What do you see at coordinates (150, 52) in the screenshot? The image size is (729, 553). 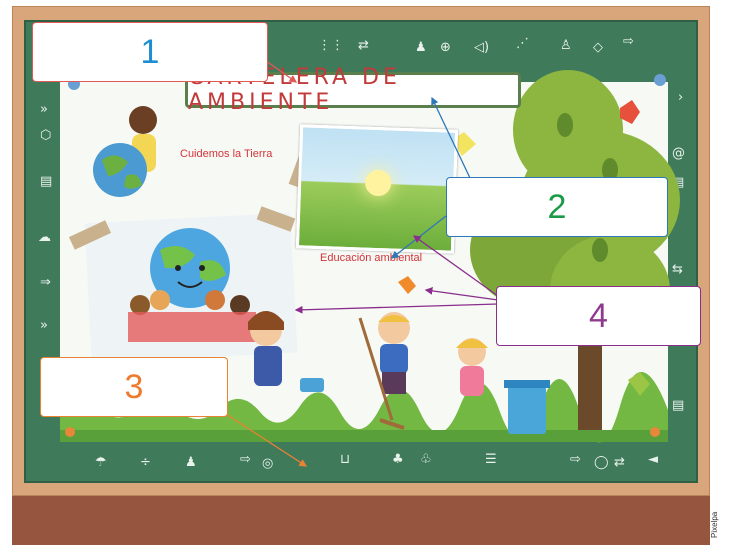 I see `label-box-1: 1` at bounding box center [150, 52].